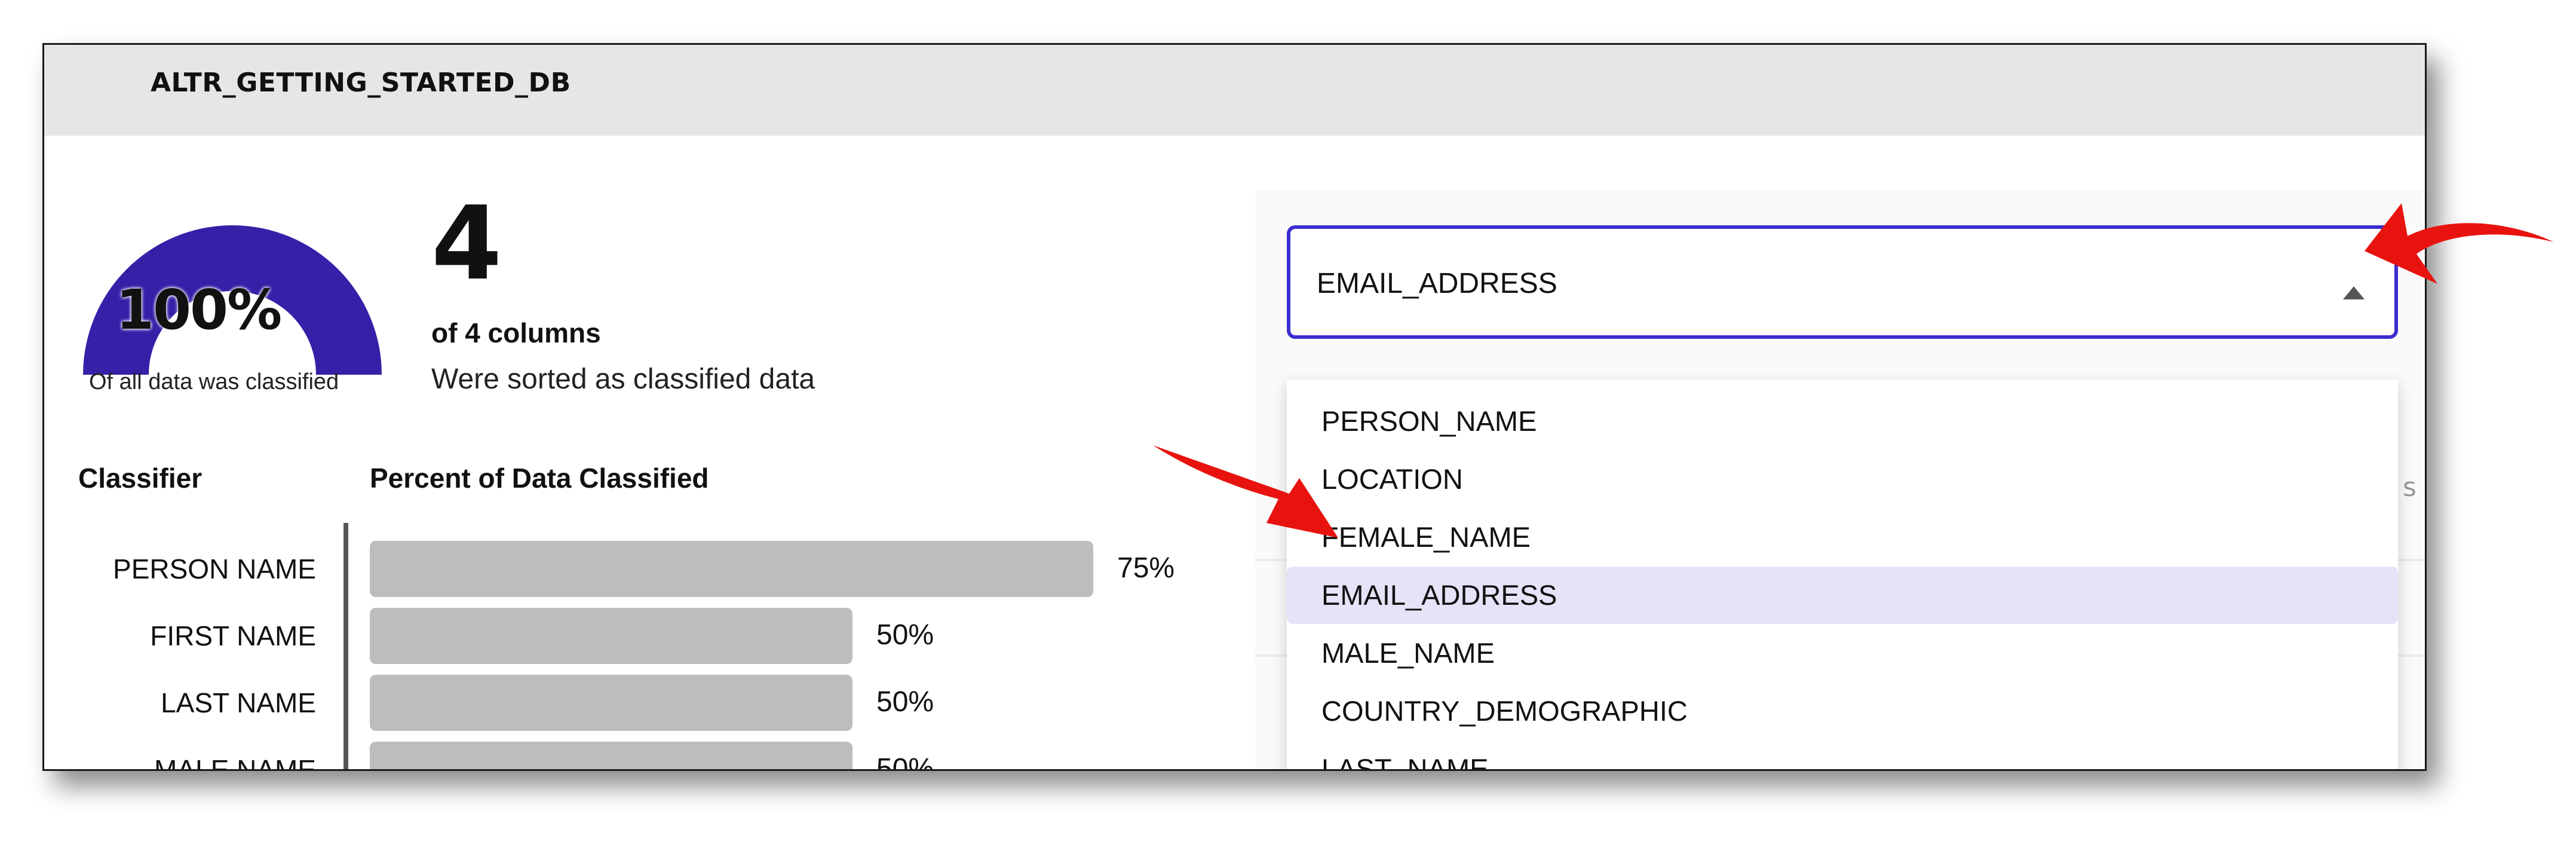 This screenshot has height=860, width=2576. Describe the element at coordinates (2459, 243) in the screenshot. I see `arrow-pointing-left-icon` at that location.